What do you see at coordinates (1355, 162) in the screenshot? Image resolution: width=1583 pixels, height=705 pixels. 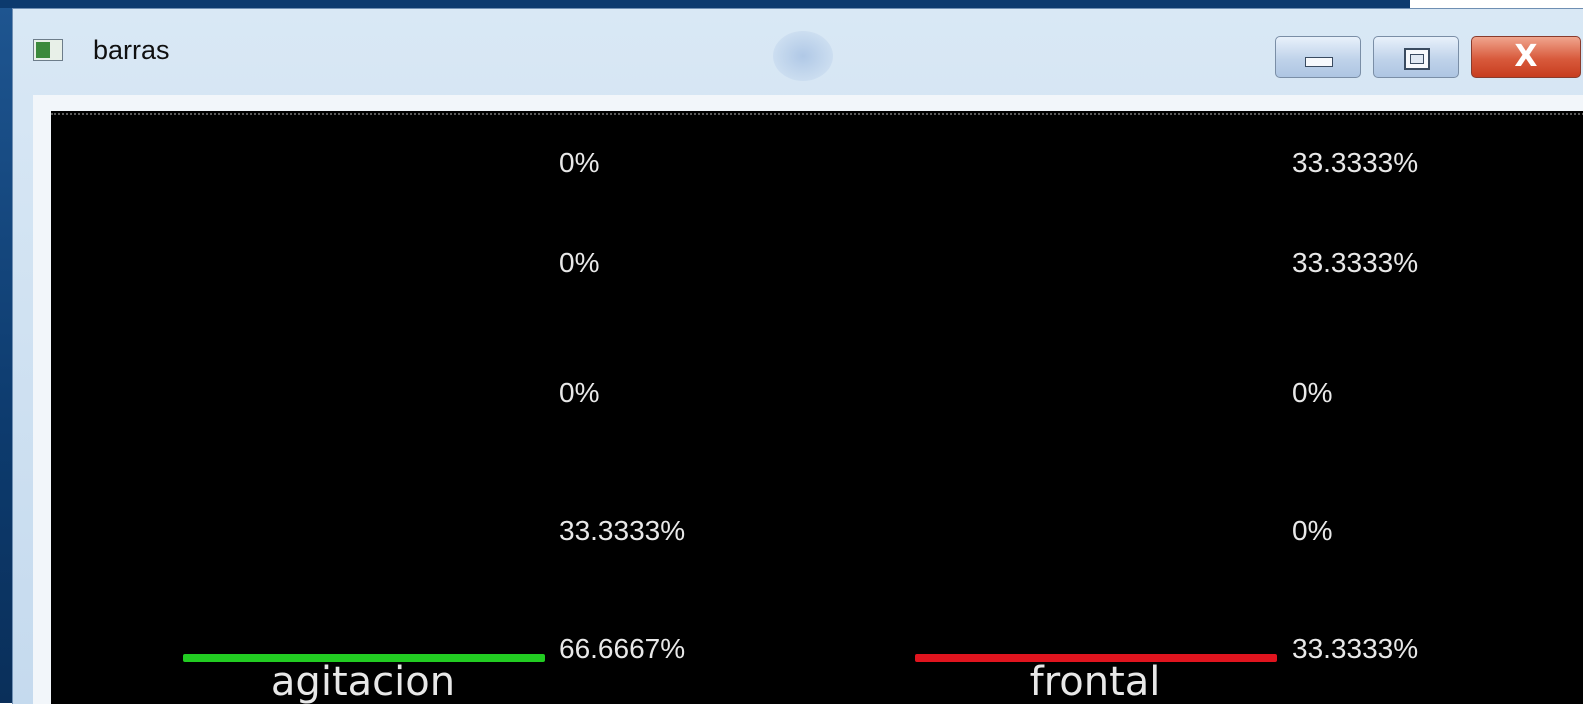 I see `frontal-value-1: 33.3333%` at bounding box center [1355, 162].